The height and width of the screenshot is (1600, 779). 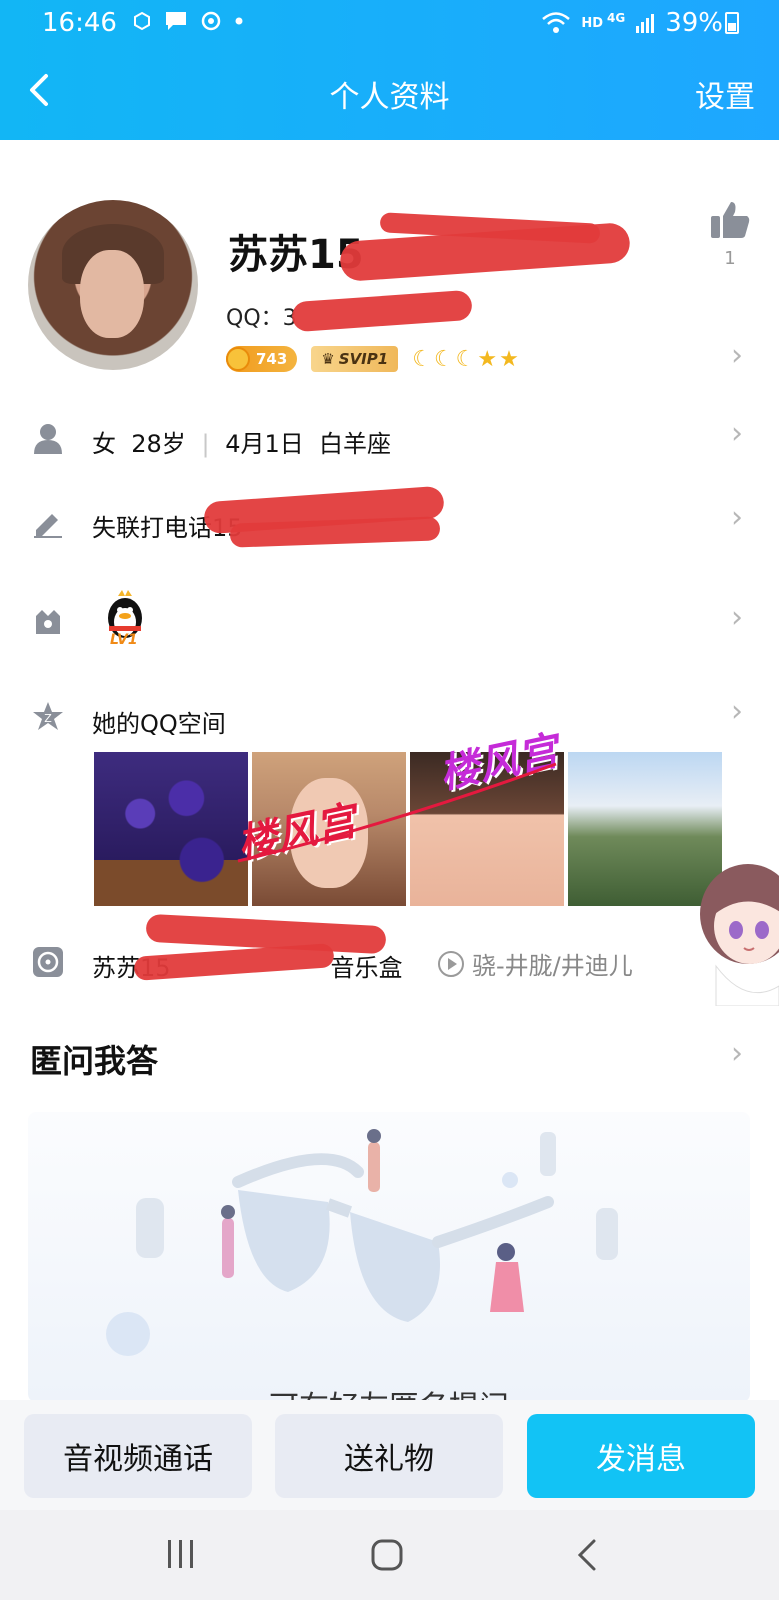 What do you see at coordinates (732, 23) in the screenshot?
I see `battery-icon` at bounding box center [732, 23].